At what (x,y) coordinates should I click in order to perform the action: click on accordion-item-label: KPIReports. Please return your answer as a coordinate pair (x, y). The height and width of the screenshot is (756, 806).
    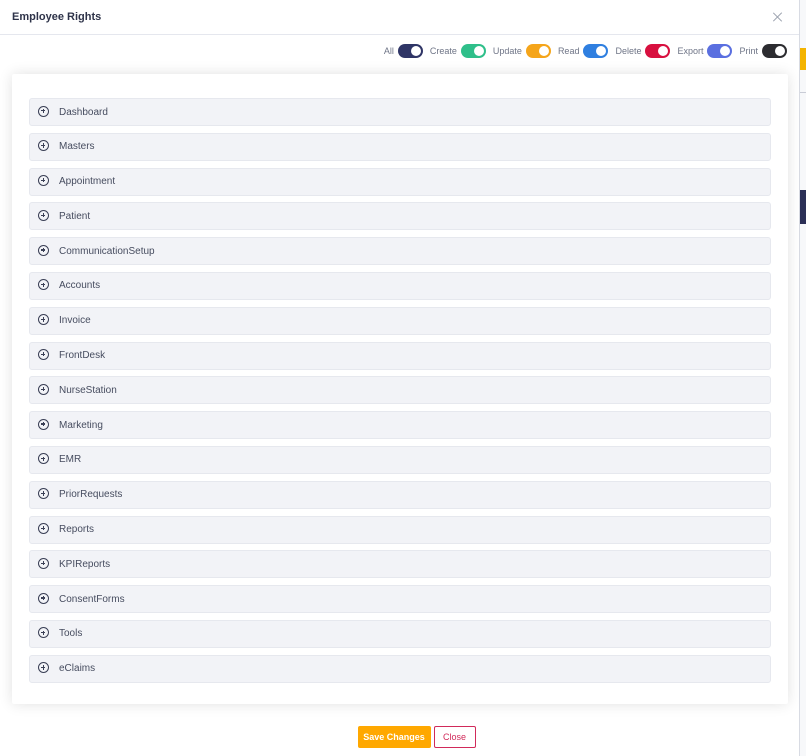
    Looking at the image, I should click on (85, 564).